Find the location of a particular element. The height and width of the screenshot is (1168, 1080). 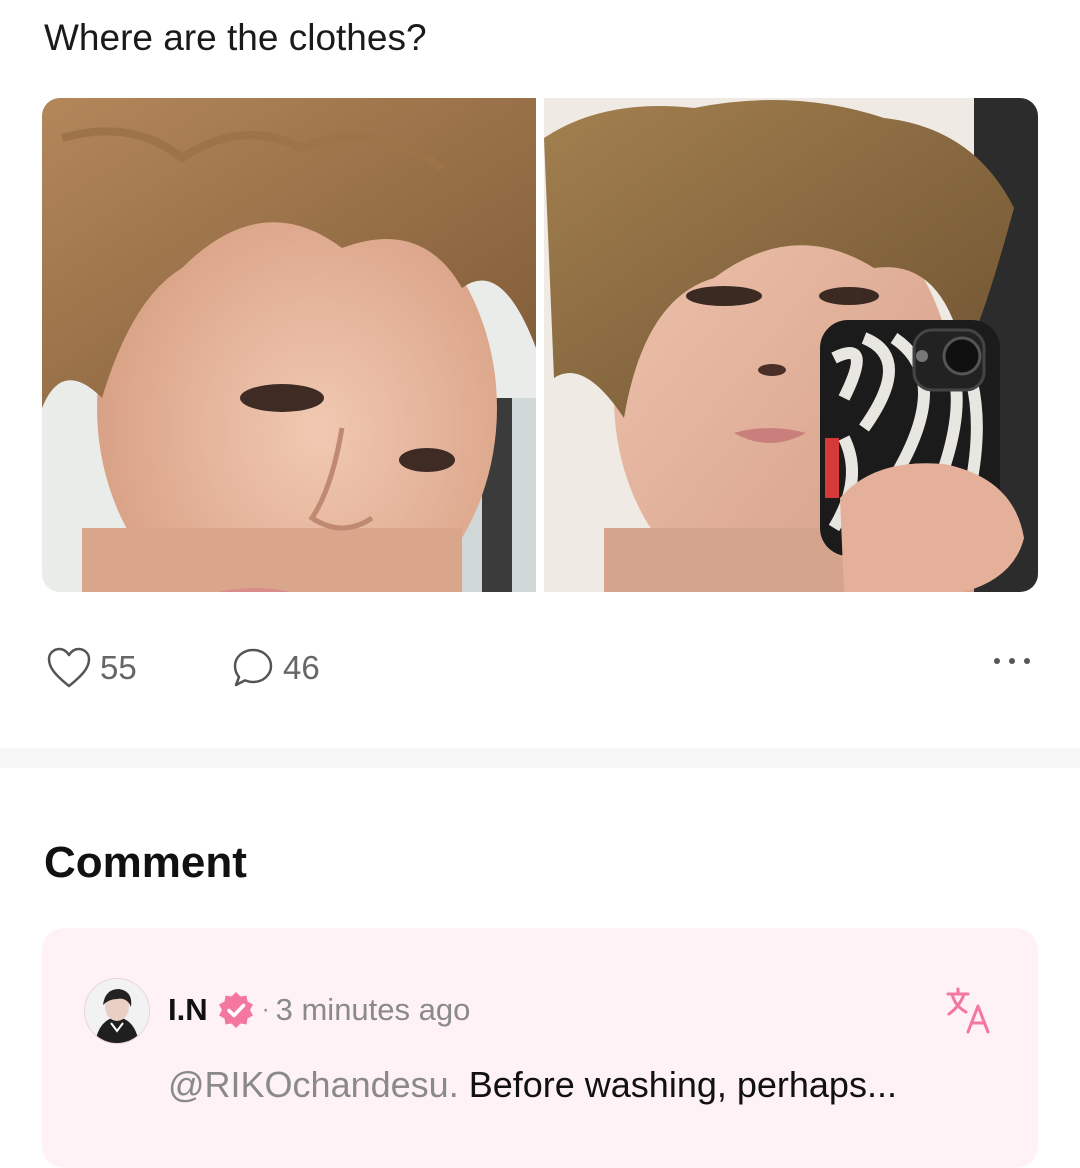

avatar is located at coordinates (117, 1011).